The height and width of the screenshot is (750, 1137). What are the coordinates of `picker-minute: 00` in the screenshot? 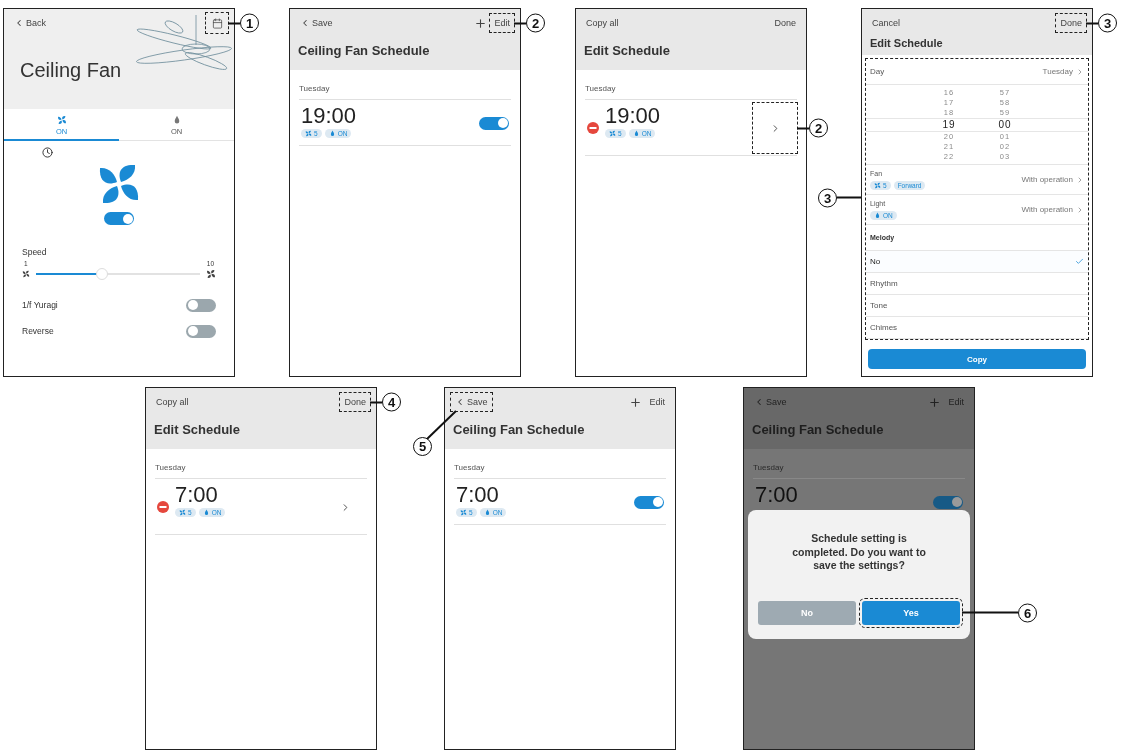 It's located at (1005, 124).